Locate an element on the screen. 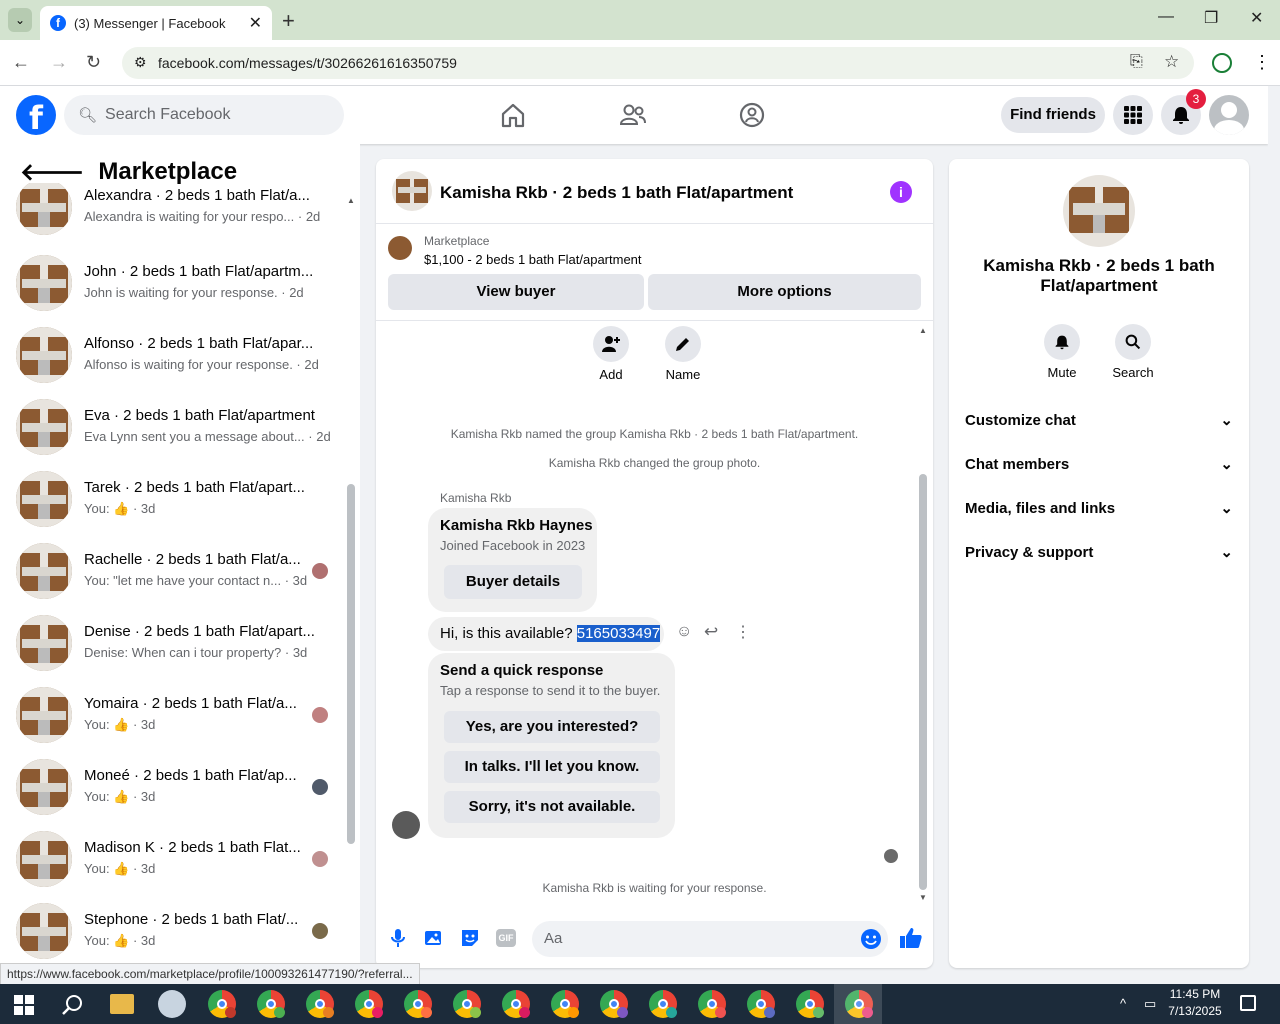 Image resolution: width=1280 pixels, height=1024 pixels. chat-scroll-down-icon: ▼ is located at coordinates (923, 897).